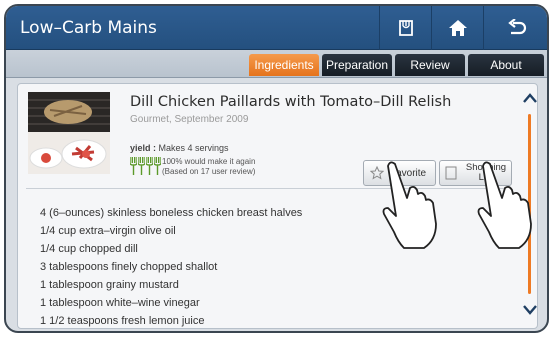  I want to click on tab-bar: Ingredients Preparation Review About, so click(276, 64).